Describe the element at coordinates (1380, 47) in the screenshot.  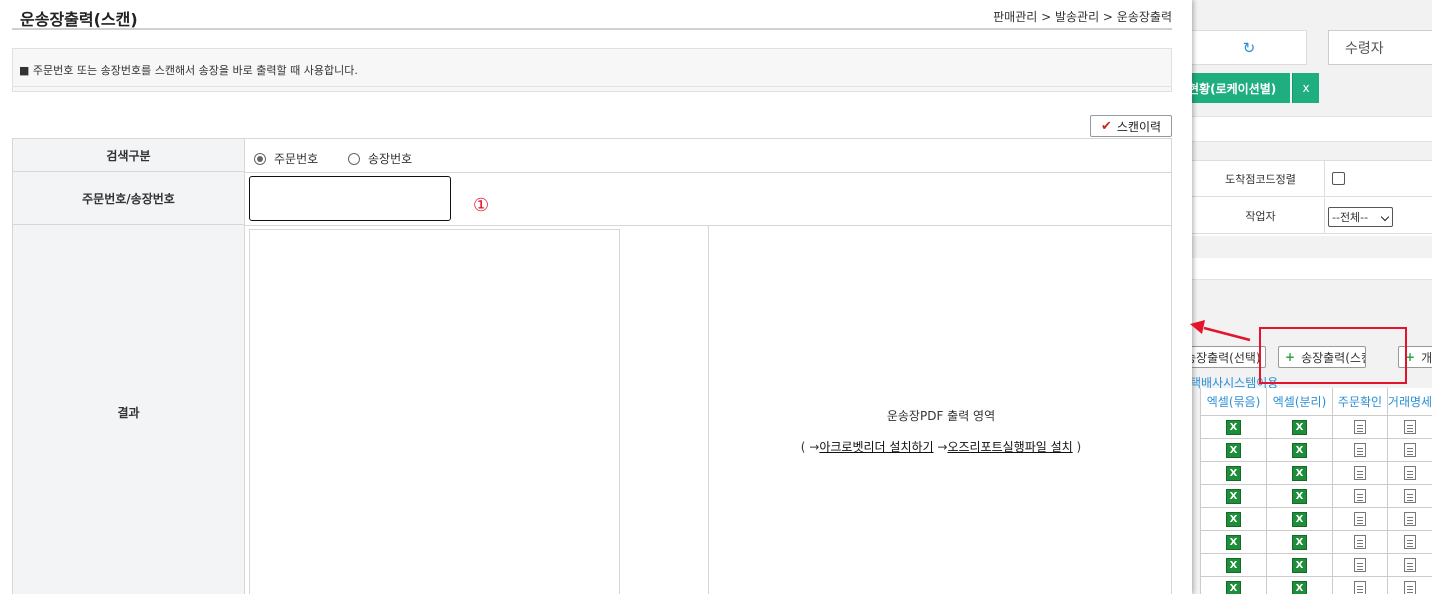
I see `receiver-input: 수령자` at that location.